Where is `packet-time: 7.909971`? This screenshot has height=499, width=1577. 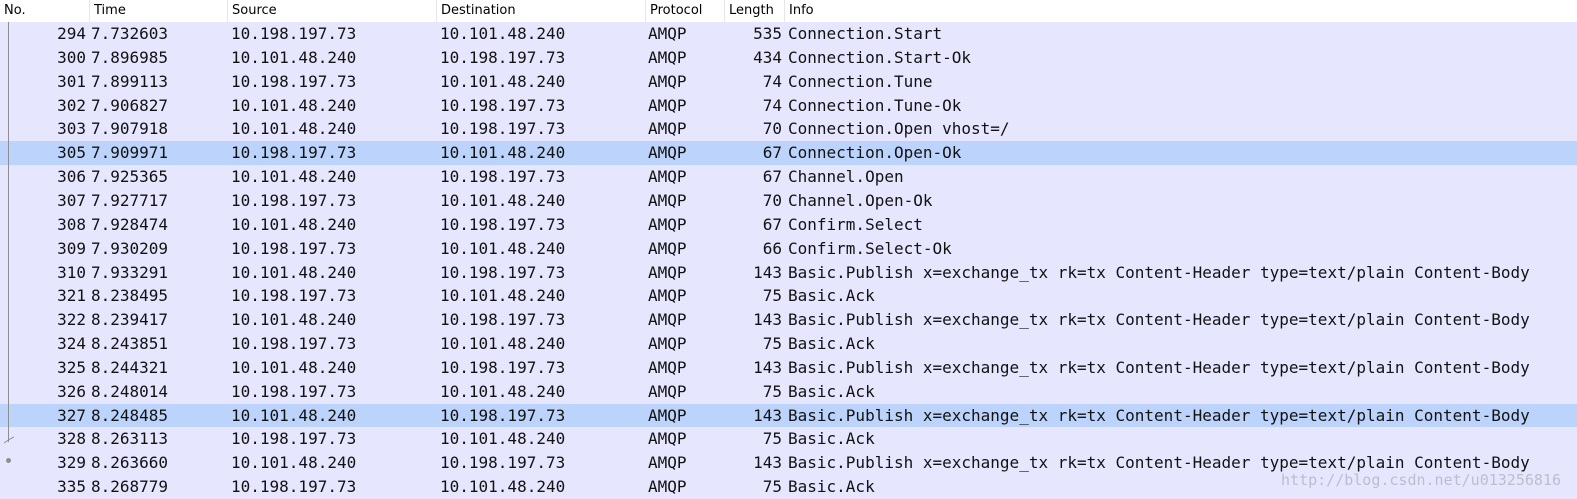 packet-time: 7.909971 is located at coordinates (130, 153).